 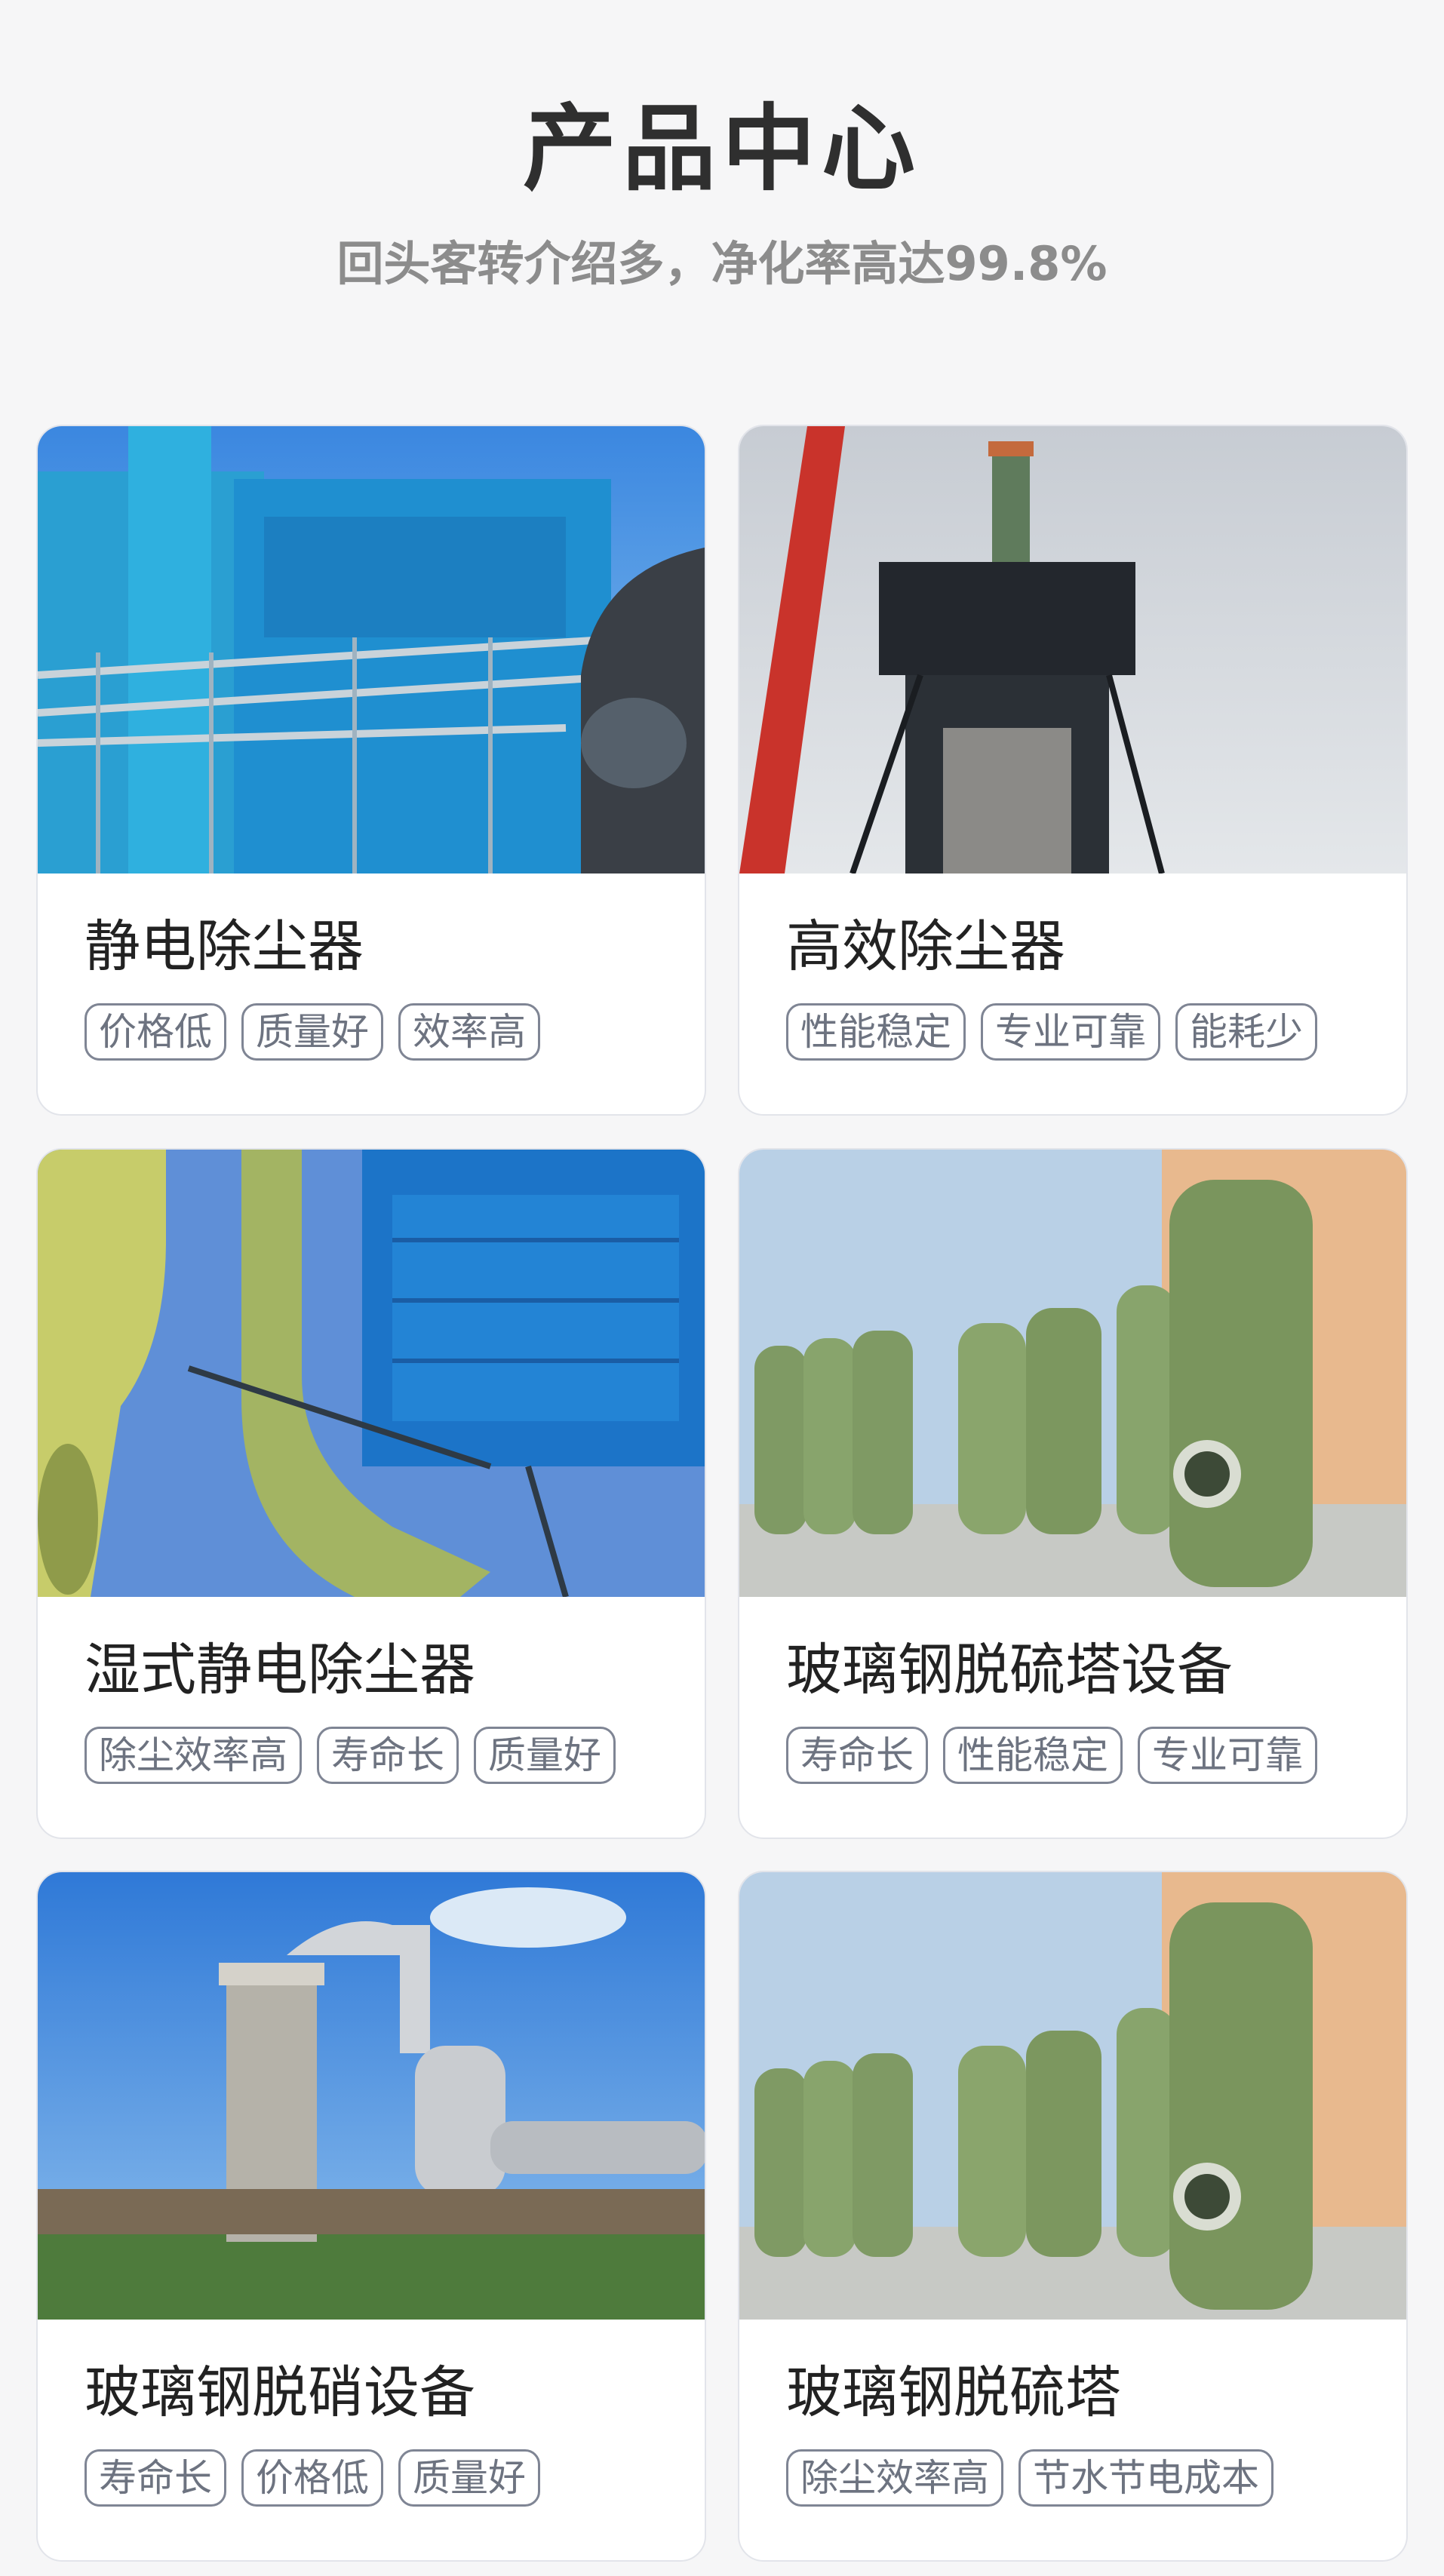 I want to click on product-tags: 价格低 质量好 效率高, so click(x=312, y=1032).